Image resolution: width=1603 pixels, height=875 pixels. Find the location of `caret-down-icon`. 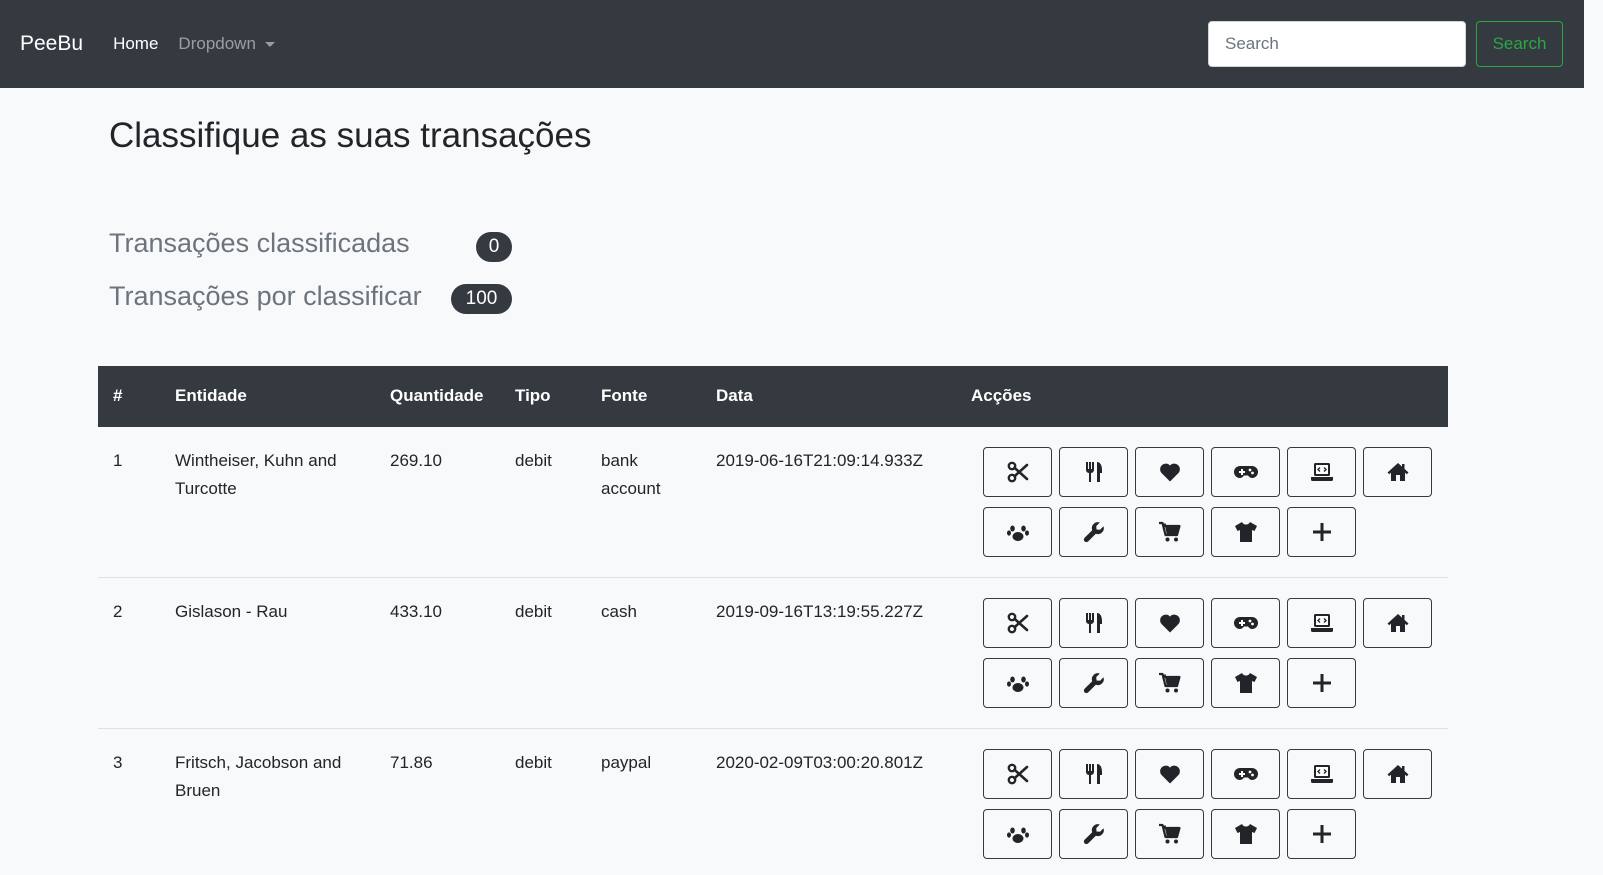

caret-down-icon is located at coordinates (269, 44).